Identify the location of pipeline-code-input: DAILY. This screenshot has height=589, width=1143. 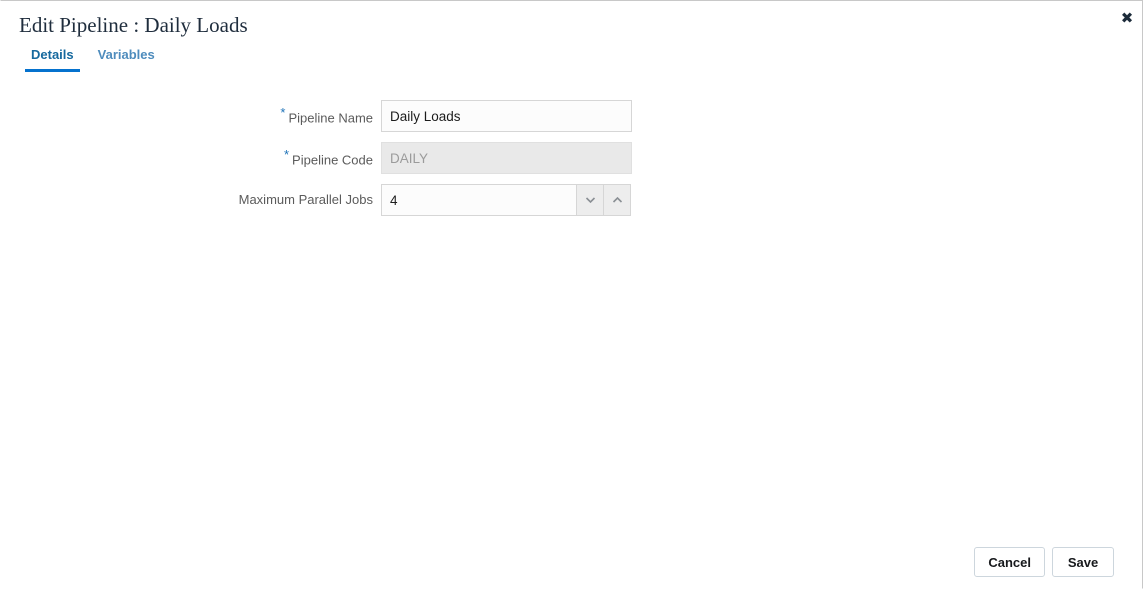
(506, 158).